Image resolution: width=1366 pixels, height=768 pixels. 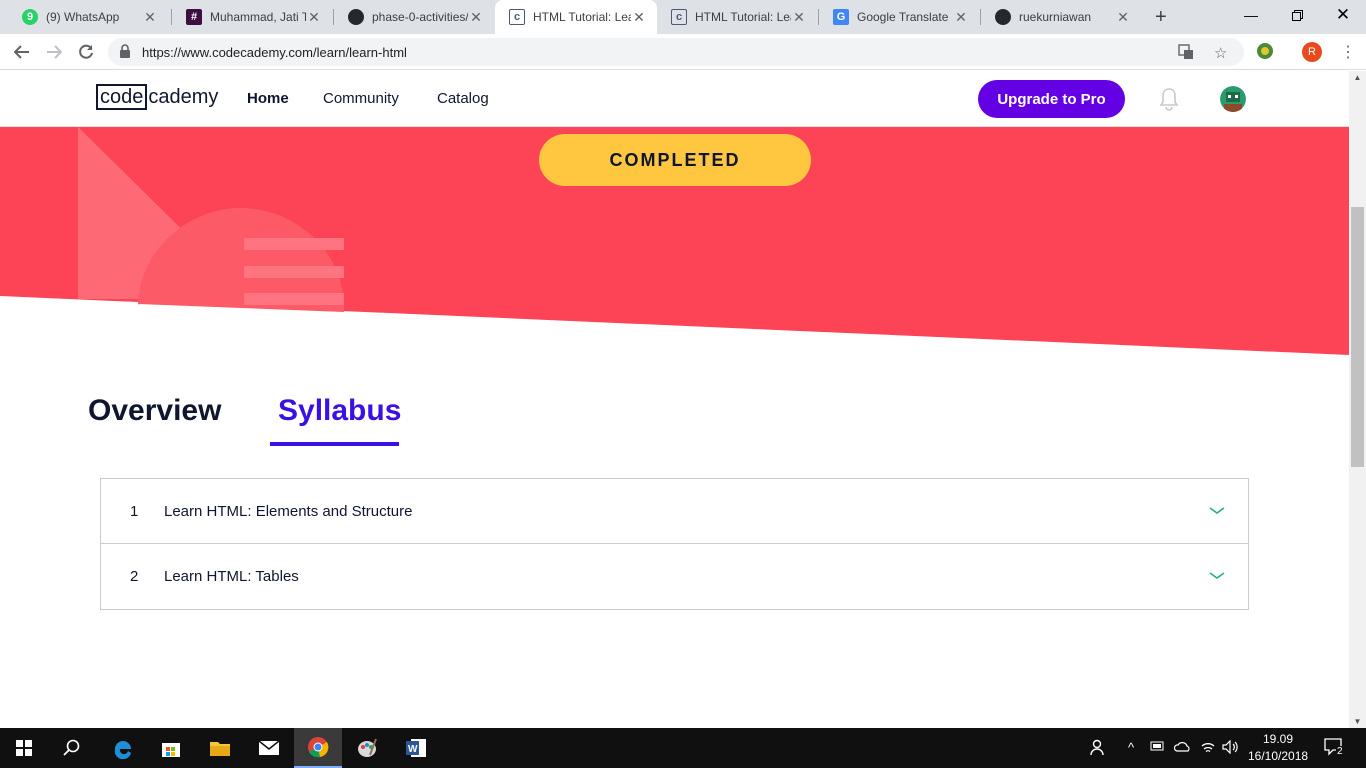 I want to click on back-button, so click(x=22, y=52).